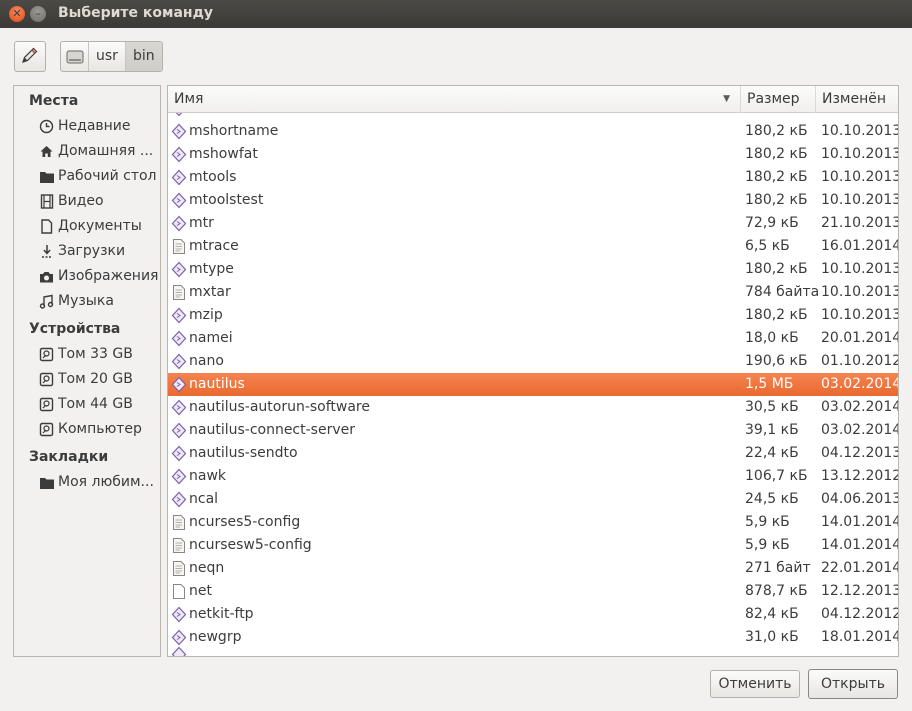 The image size is (912, 711). I want to click on file-modified: 03.02.2014, so click(859, 430).